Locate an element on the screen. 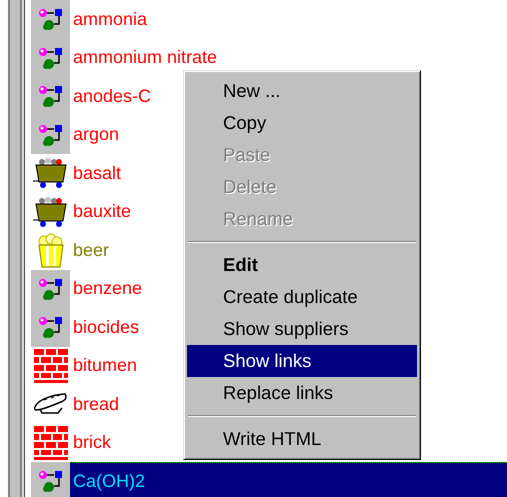 The height and width of the screenshot is (497, 507). list-item: bauxite is located at coordinates (102, 212).